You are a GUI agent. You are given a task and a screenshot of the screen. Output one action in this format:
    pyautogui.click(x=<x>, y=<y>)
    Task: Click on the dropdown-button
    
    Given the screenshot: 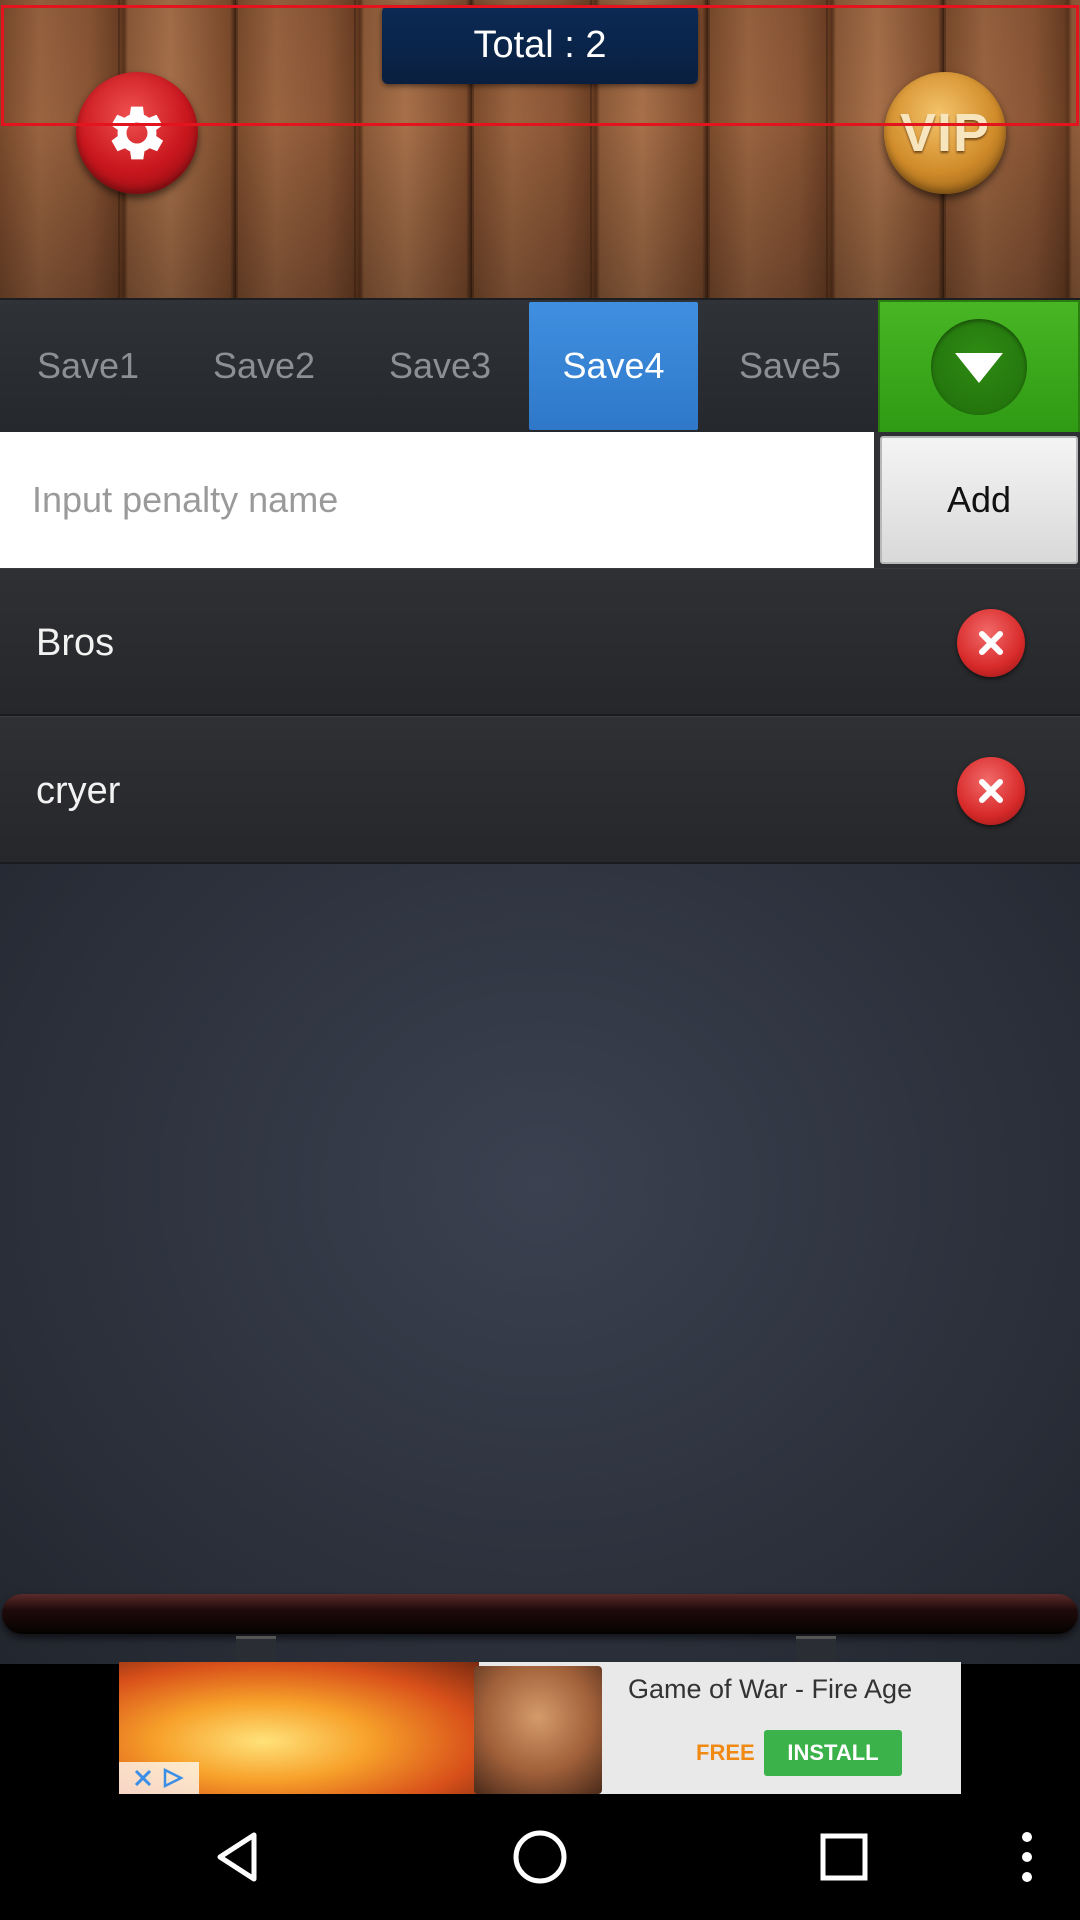 What is the action you would take?
    pyautogui.click(x=979, y=367)
    